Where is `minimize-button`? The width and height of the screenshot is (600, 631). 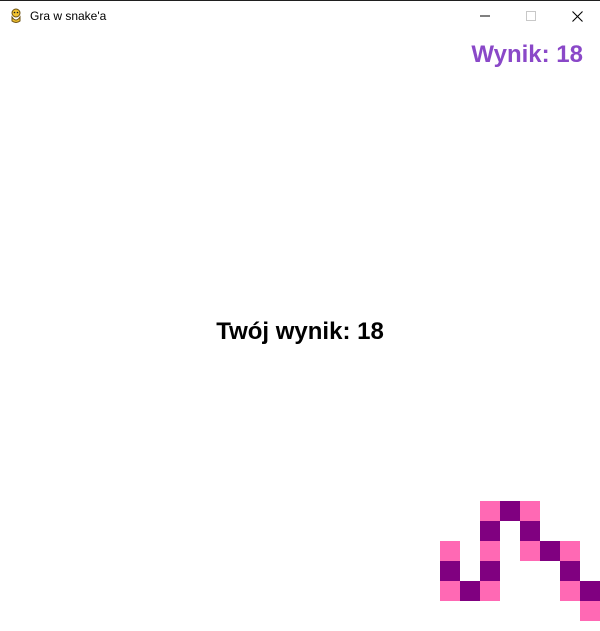
minimize-button is located at coordinates (485, 16).